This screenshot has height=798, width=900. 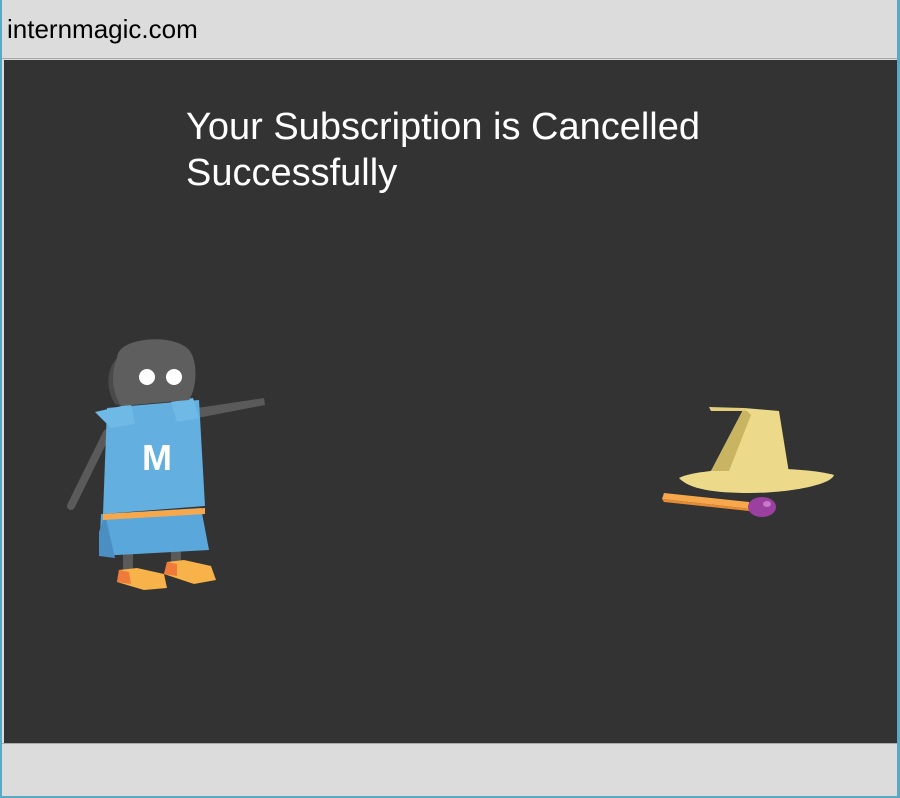 I want to click on mascot-right-eye, so click(x=174, y=377).